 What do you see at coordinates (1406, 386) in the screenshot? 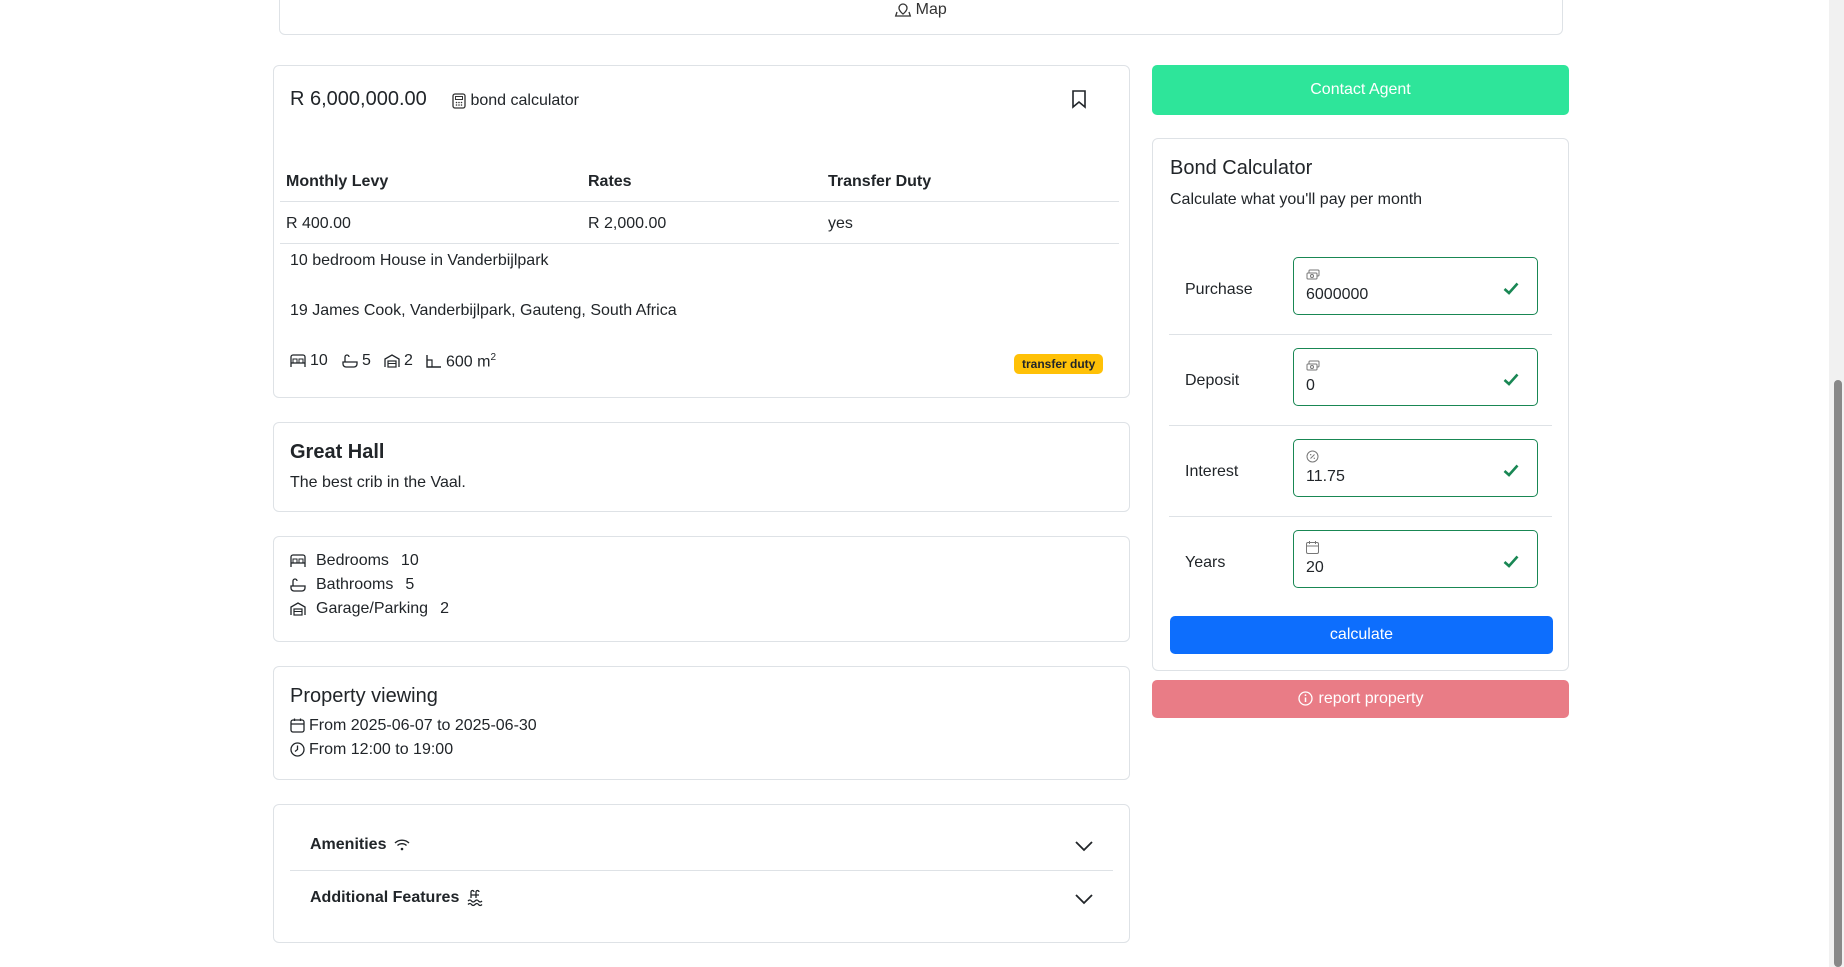
I see `deposit-input` at bounding box center [1406, 386].